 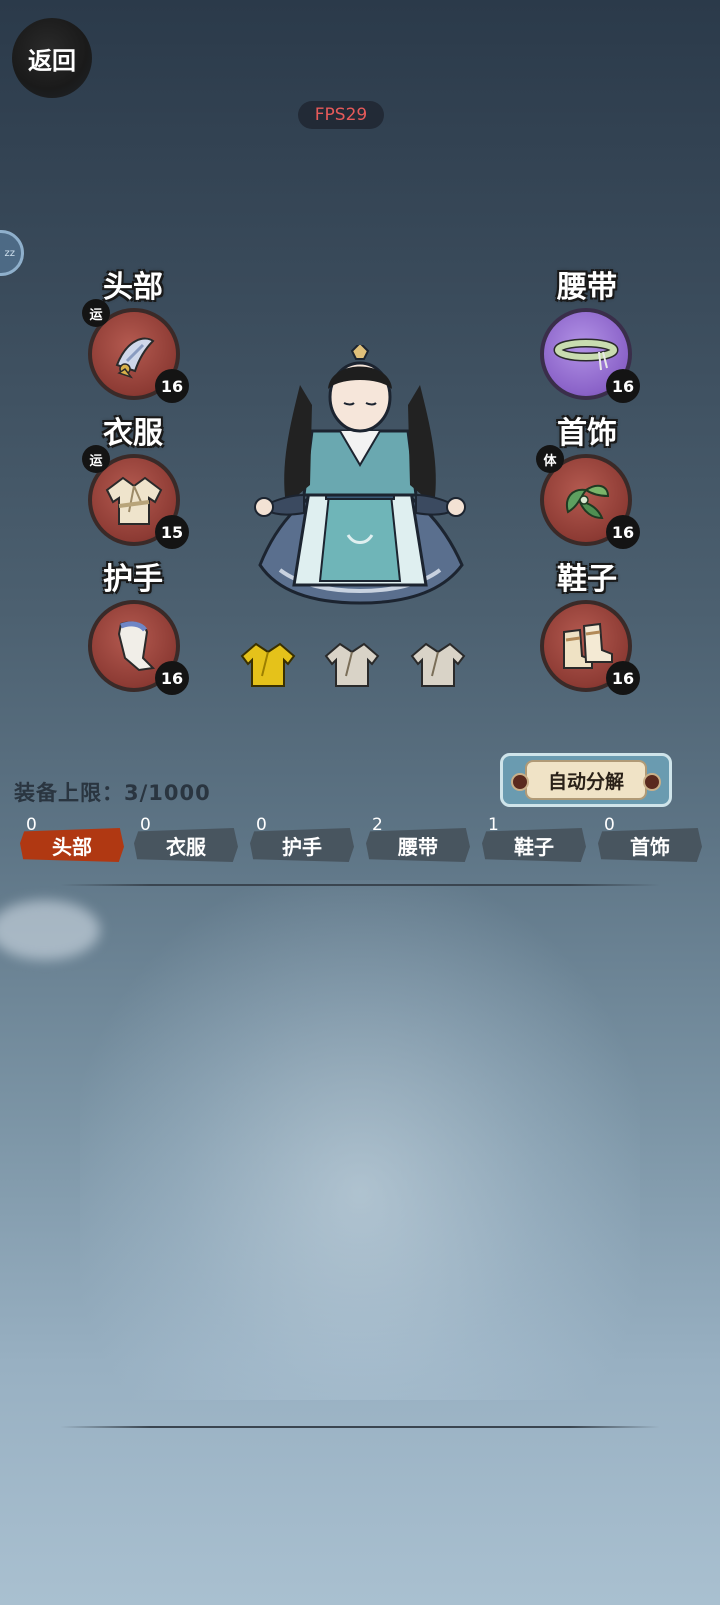 What do you see at coordinates (360, 885) in the screenshot?
I see `bag-top-divider` at bounding box center [360, 885].